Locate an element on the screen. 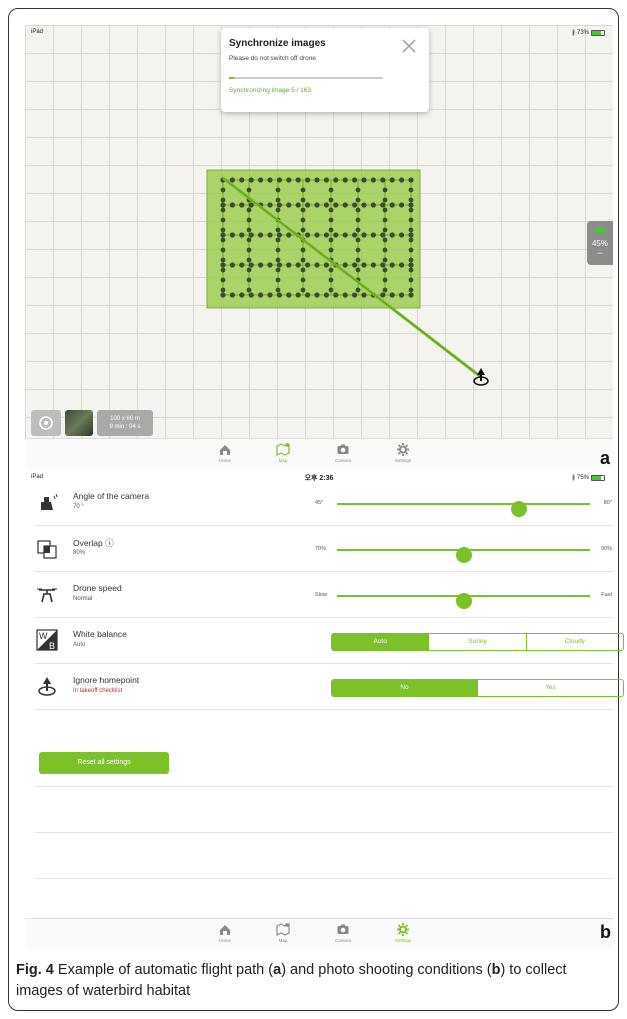  segmented-control: Auto Sunny Cloudy is located at coordinates (477, 642).